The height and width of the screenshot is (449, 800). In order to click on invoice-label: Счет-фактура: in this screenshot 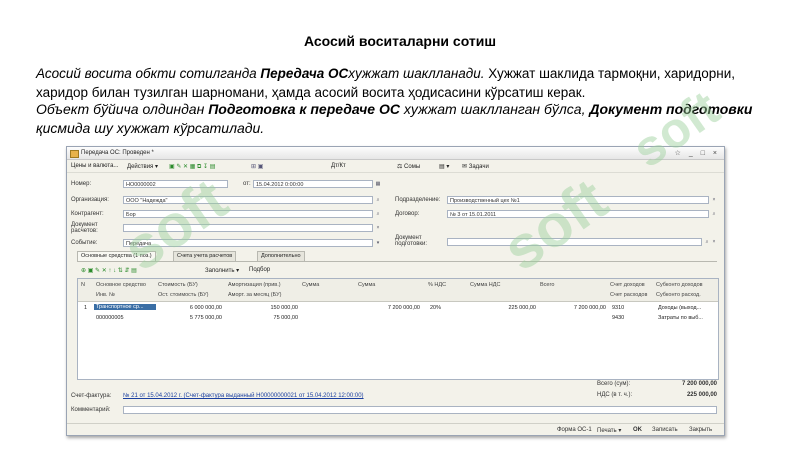, I will do `click(91, 396)`.